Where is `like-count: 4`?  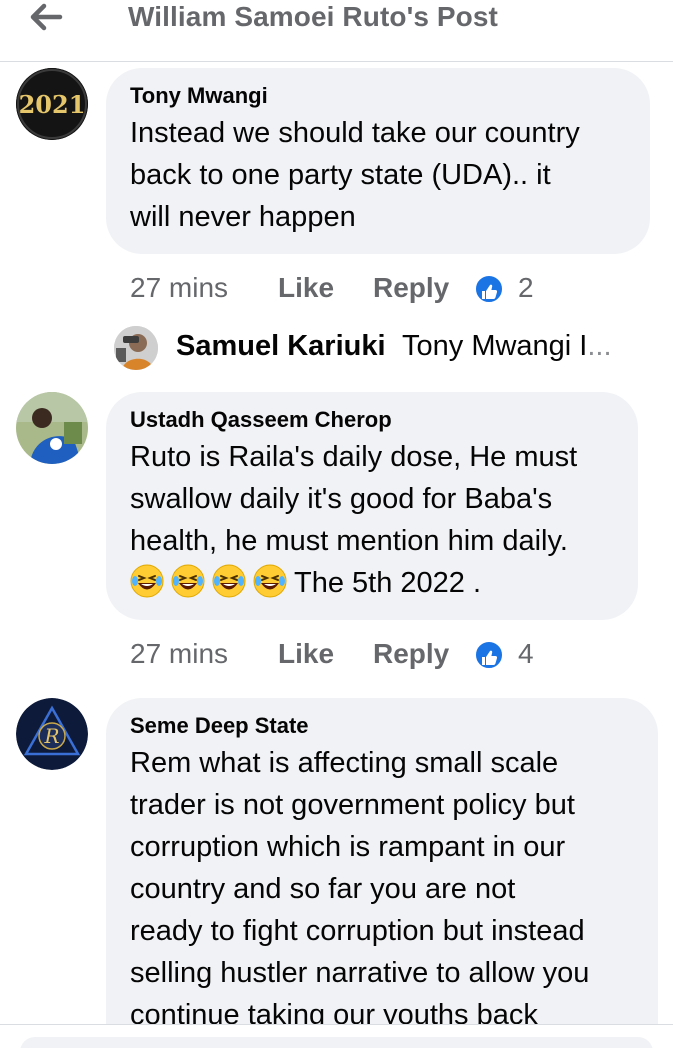 like-count: 4 is located at coordinates (526, 654).